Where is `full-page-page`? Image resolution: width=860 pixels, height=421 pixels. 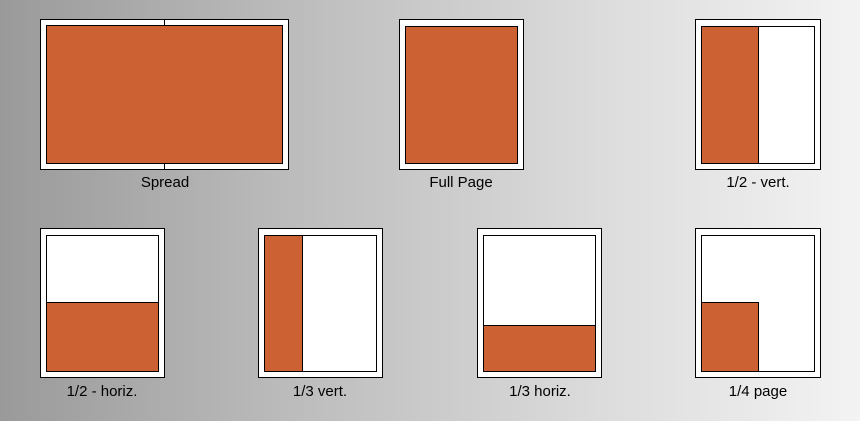 full-page-page is located at coordinates (461, 94).